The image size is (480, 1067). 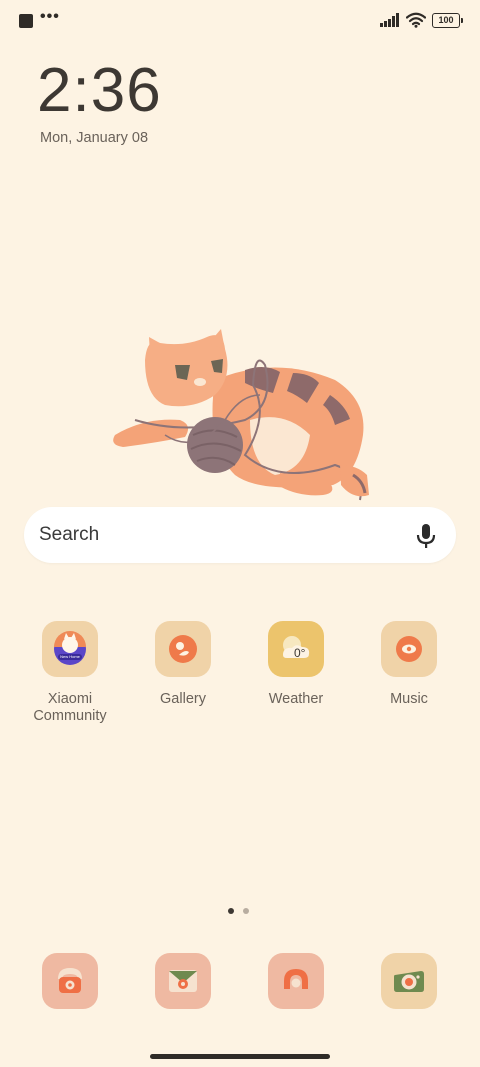 I want to click on clock-time: 2:36, so click(x=99, y=91).